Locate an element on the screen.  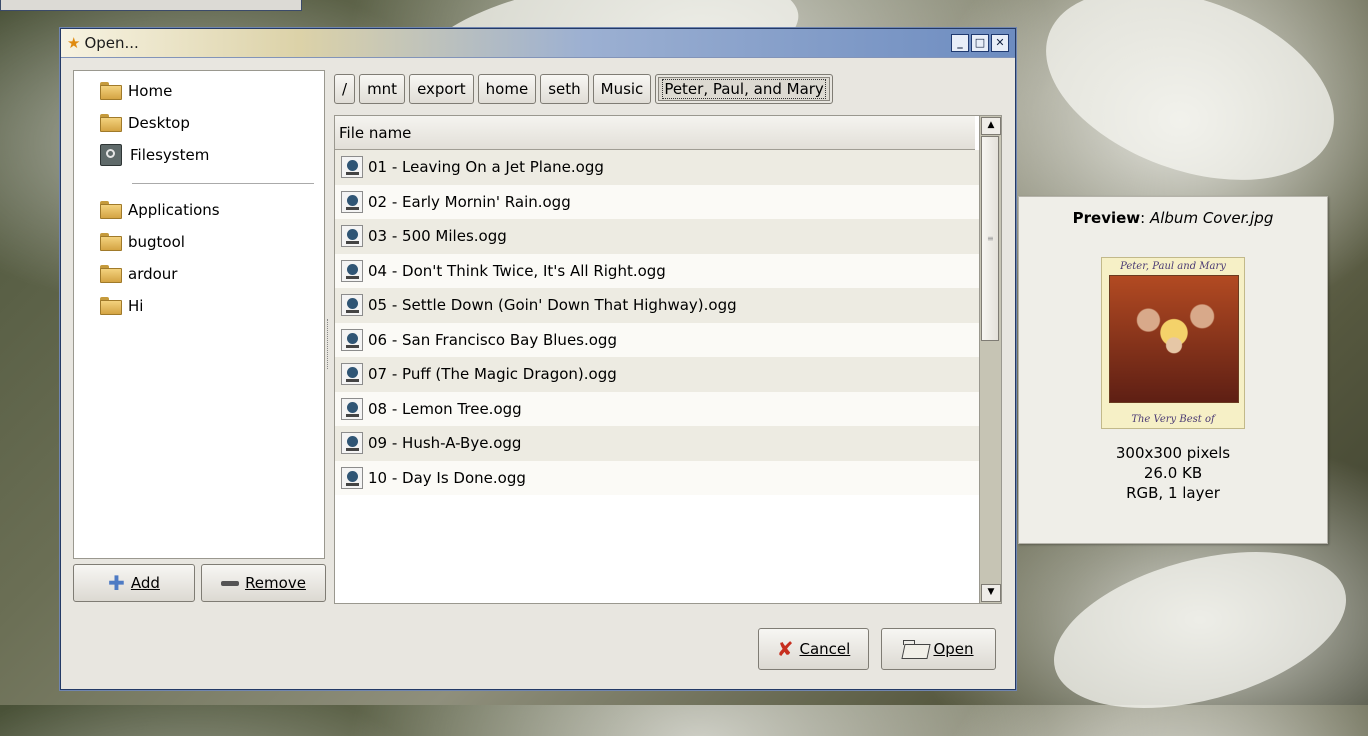
scrollbar-thumb: ≡ is located at coordinates (990, 238).